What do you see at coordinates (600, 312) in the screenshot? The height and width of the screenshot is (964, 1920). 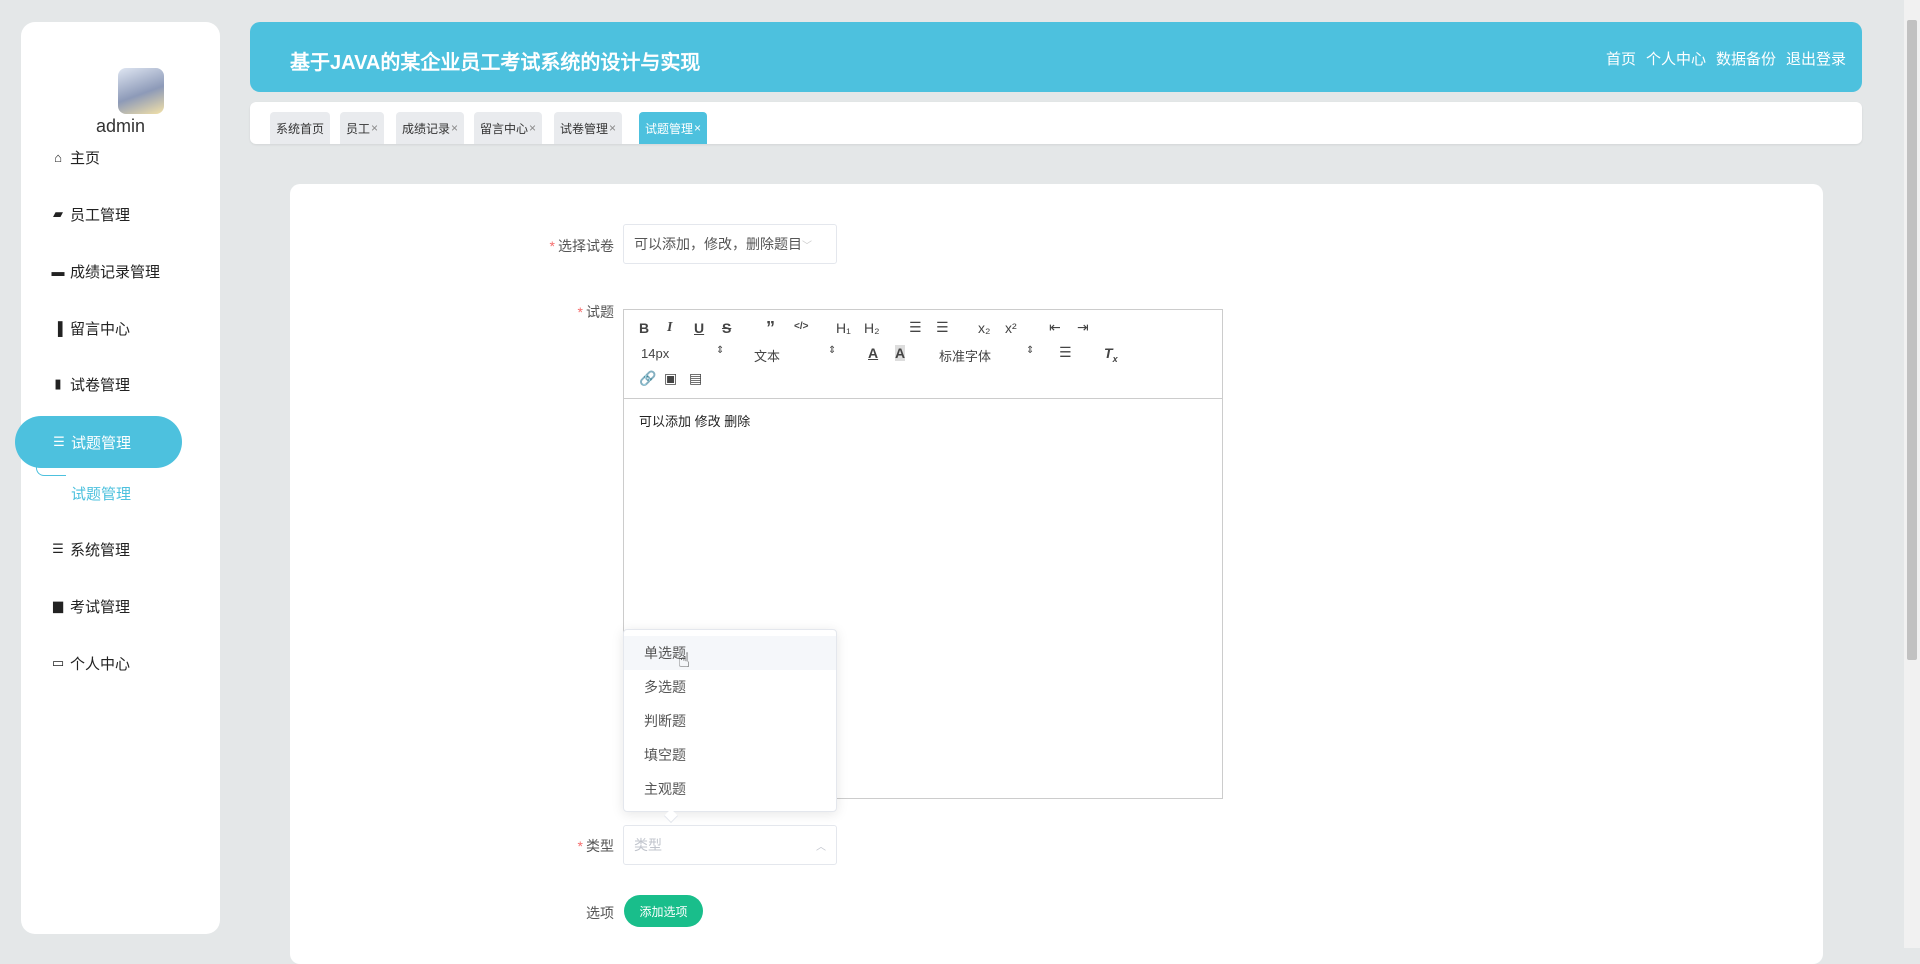 I see `label-text: 试题` at bounding box center [600, 312].